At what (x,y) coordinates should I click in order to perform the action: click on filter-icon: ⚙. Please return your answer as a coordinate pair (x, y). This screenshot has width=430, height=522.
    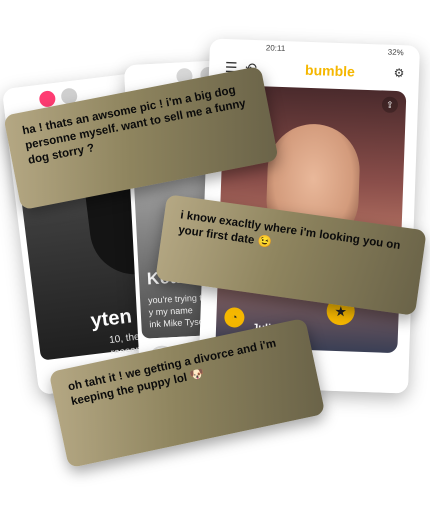
    Looking at the image, I should click on (399, 73).